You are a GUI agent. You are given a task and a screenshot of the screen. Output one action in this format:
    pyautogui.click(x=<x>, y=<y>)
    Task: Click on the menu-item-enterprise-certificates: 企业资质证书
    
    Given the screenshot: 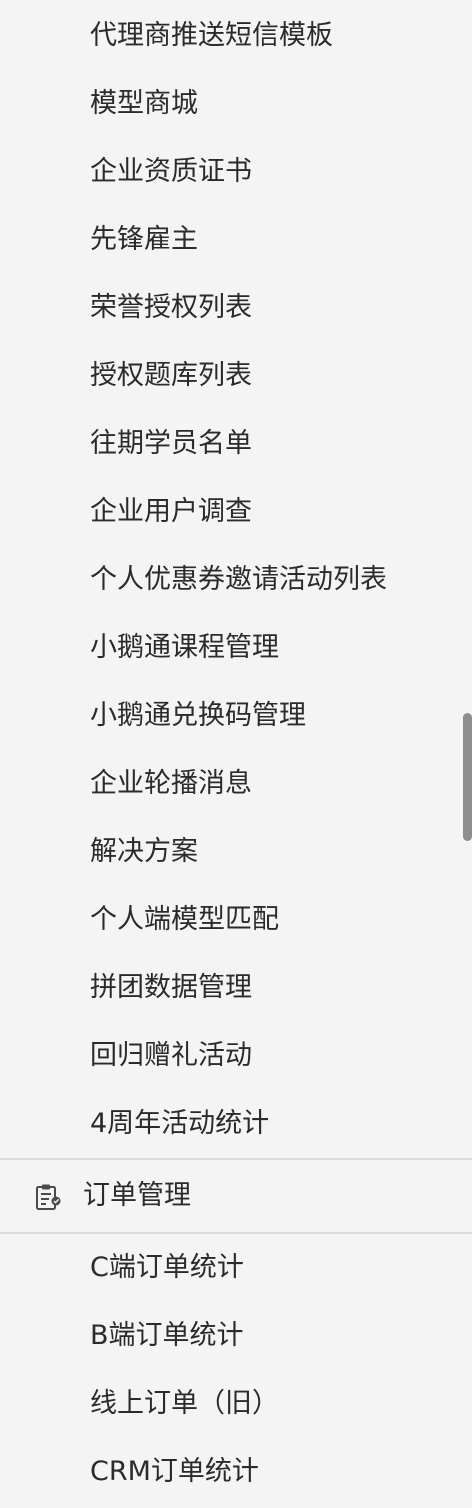 What is the action you would take?
    pyautogui.click(x=171, y=172)
    